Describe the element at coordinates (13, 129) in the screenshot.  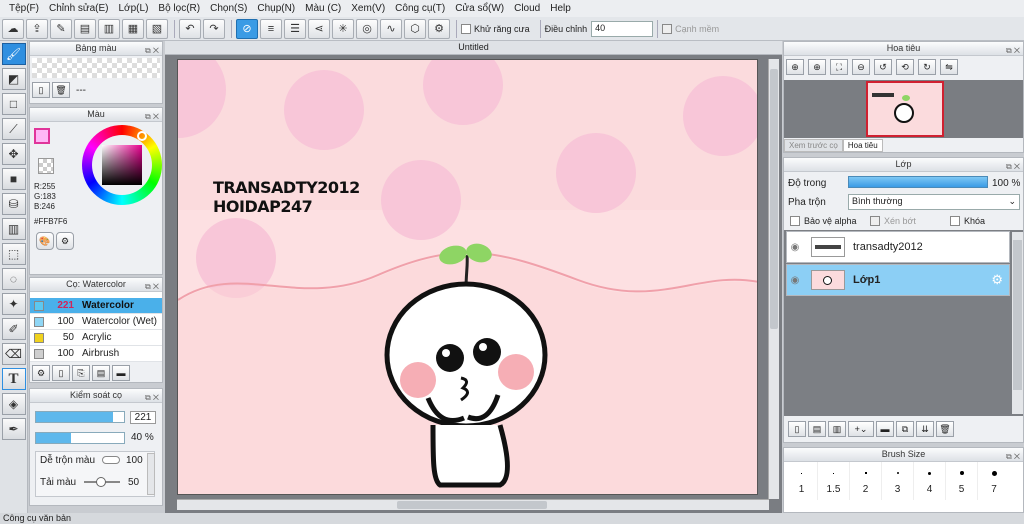
I see `line-tool-icon: ⟋` at that location.